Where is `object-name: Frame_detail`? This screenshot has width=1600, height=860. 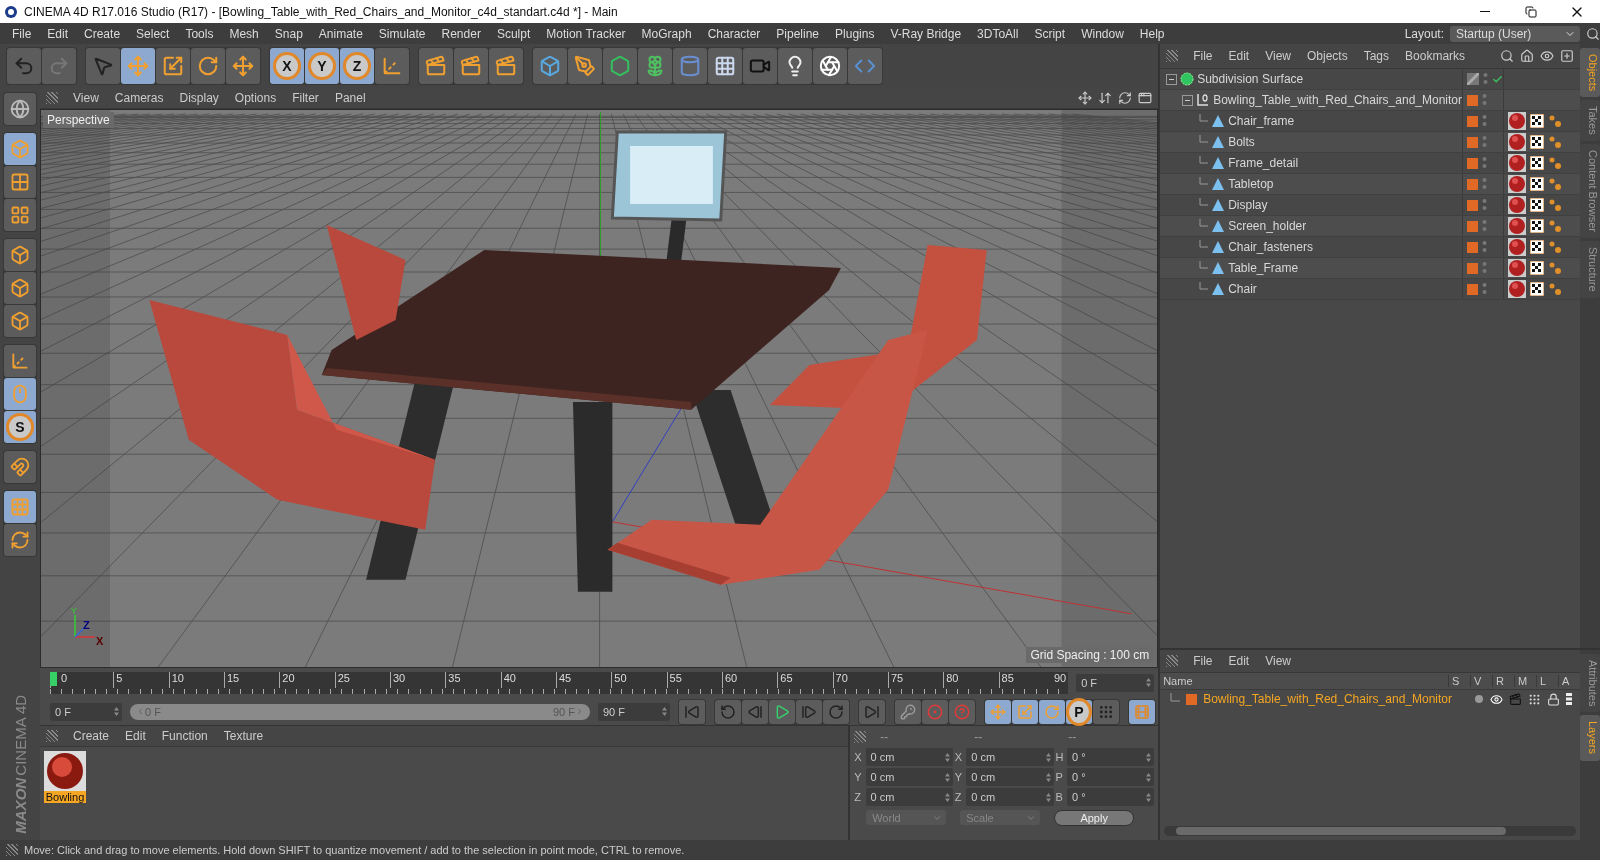 object-name: Frame_detail is located at coordinates (1263, 163).